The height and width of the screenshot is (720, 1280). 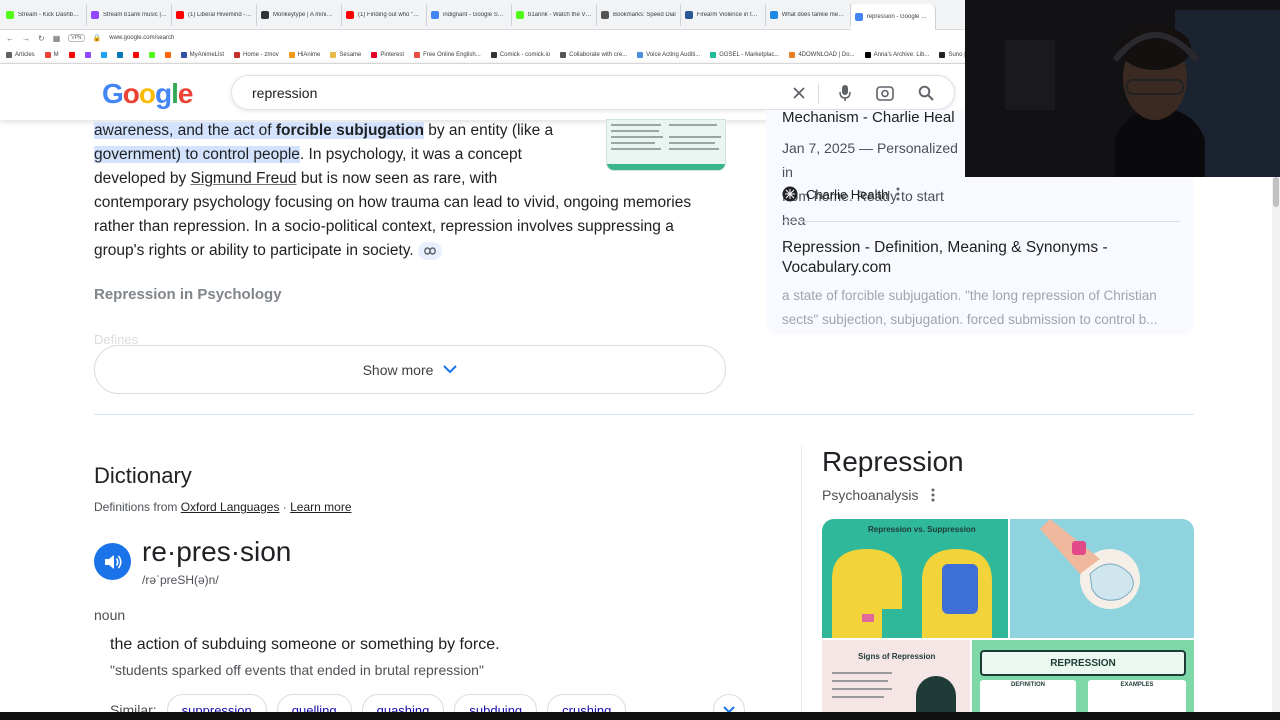 What do you see at coordinates (384, 14) in the screenshot?
I see `browser-tab: (1) Finding out who "own` at bounding box center [384, 14].